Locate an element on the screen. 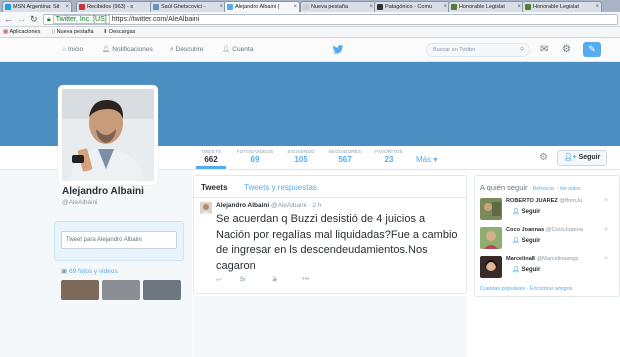 Image resolution: width=620 pixels, height=357 pixels. who-to-follow-title: A quién seguir · Refrescar · Ver todos is located at coordinates (530, 187).